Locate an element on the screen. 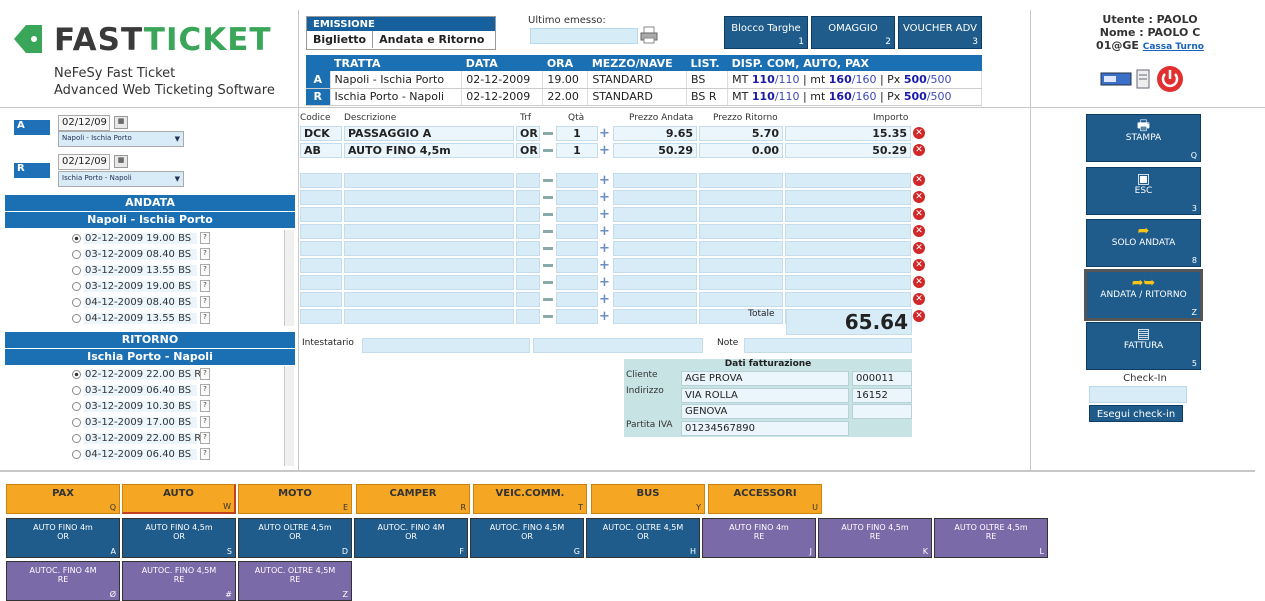 The height and width of the screenshot is (601, 1265). provincia-field is located at coordinates (882, 411).